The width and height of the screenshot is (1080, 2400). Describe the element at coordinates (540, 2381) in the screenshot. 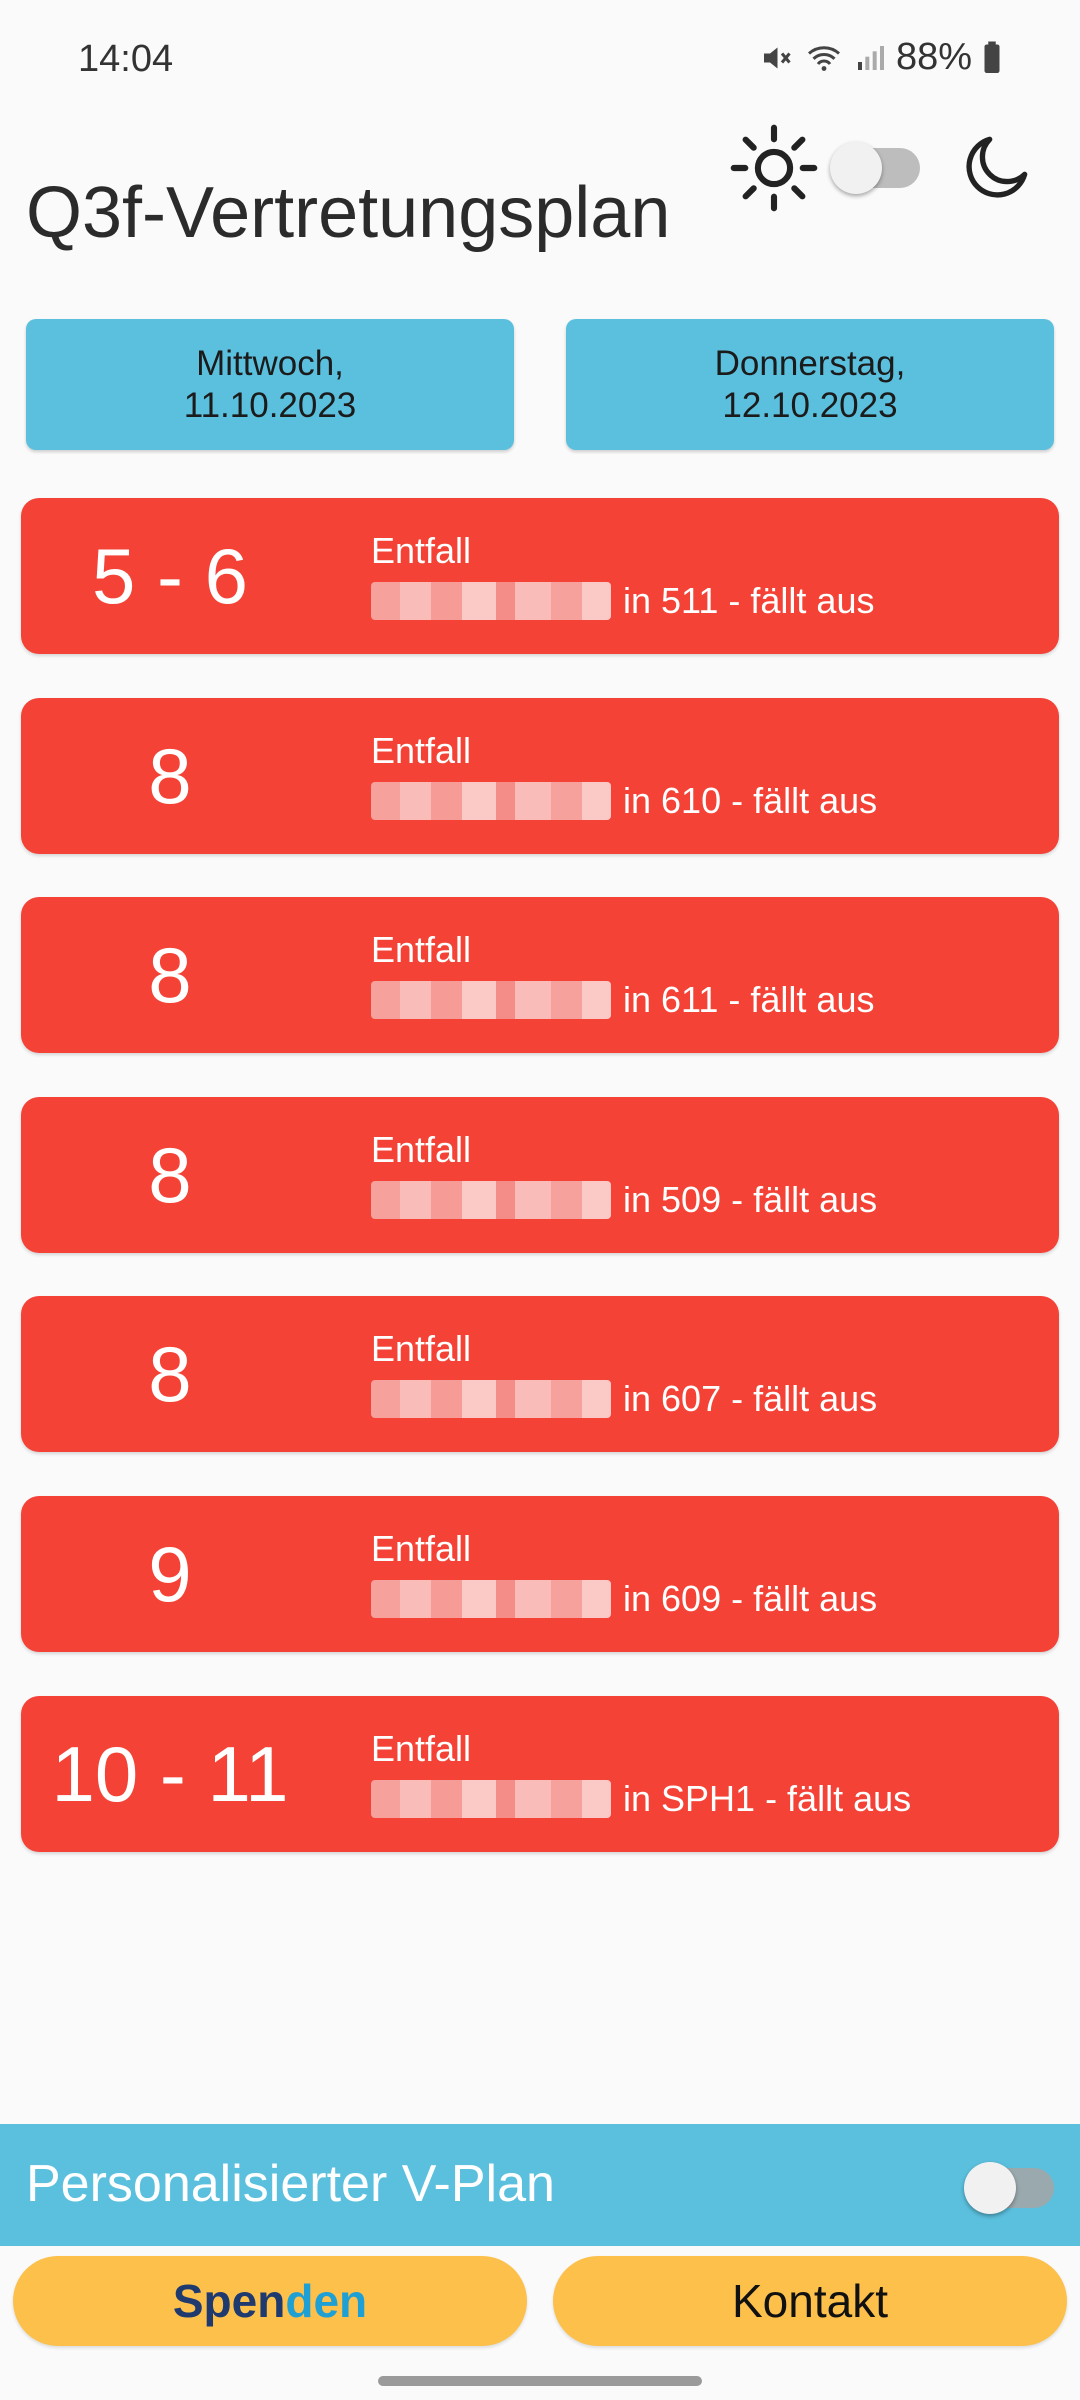

I see `gesture-nav-handle` at that location.